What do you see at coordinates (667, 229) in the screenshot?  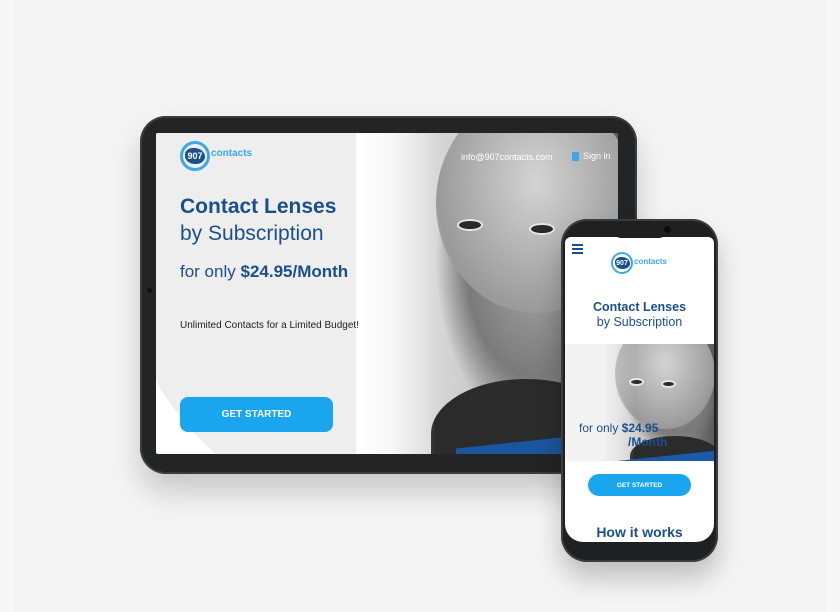 I see `phone-camera` at bounding box center [667, 229].